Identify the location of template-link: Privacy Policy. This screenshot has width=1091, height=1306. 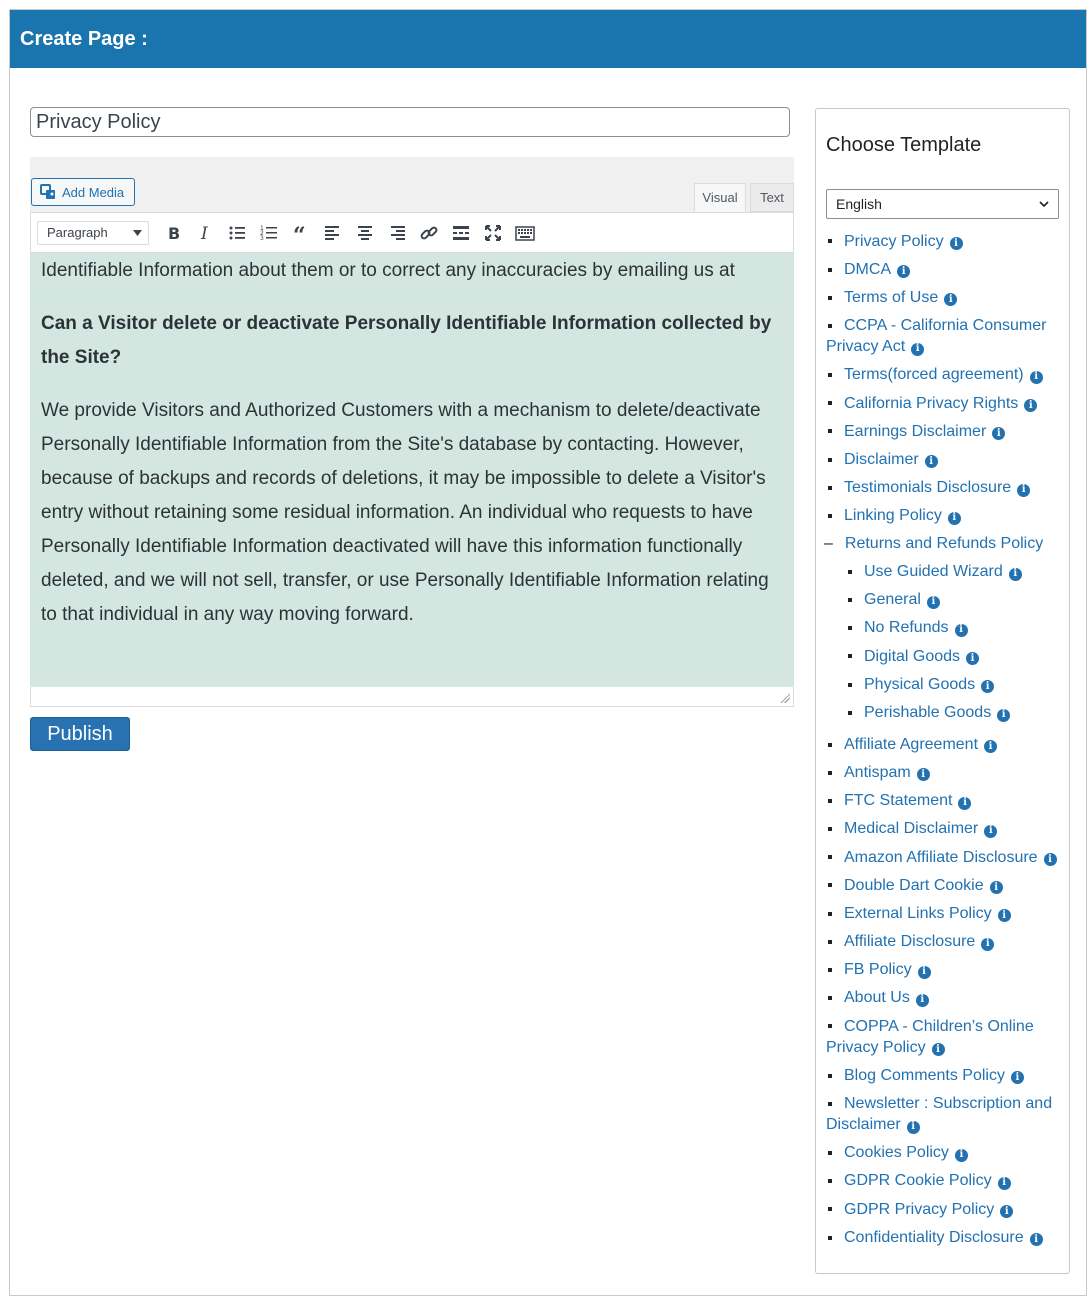
(894, 241).